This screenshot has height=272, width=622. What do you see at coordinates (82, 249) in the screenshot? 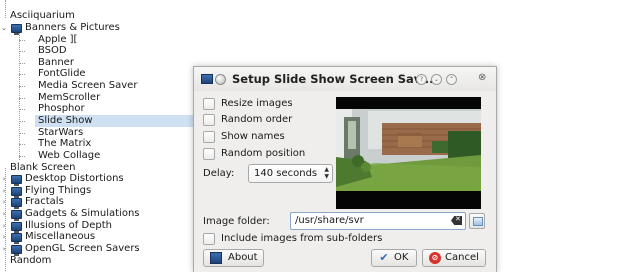
I see `tree-item-opengl-screen-savers: OpenGL Screen Savers` at bounding box center [82, 249].